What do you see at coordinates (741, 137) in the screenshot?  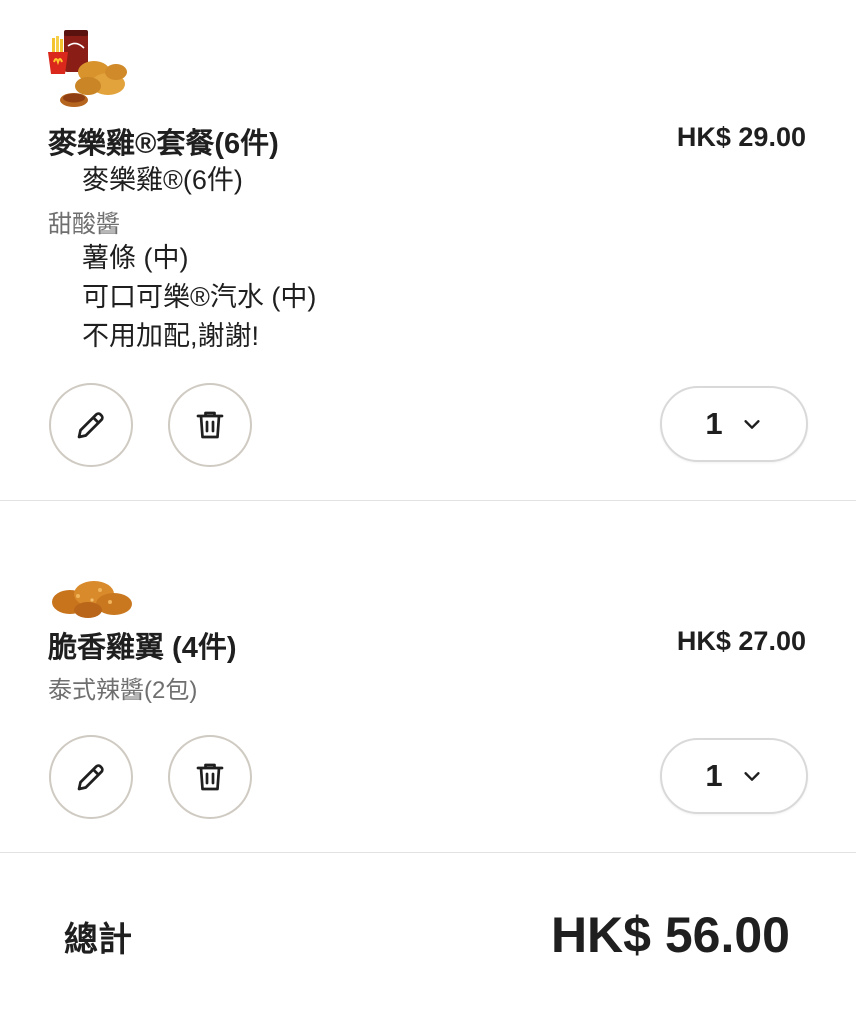 I see `item-price: HK$ 29.00` at bounding box center [741, 137].